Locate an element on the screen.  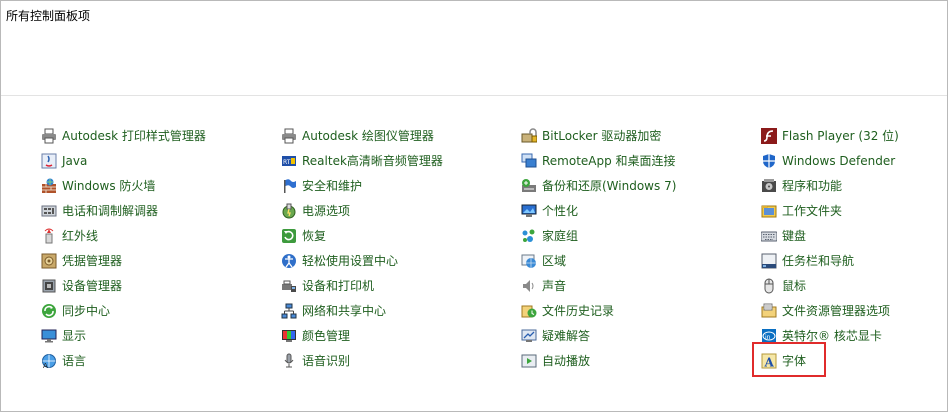
item-label: 网络和共享中心 is located at coordinates (344, 311).